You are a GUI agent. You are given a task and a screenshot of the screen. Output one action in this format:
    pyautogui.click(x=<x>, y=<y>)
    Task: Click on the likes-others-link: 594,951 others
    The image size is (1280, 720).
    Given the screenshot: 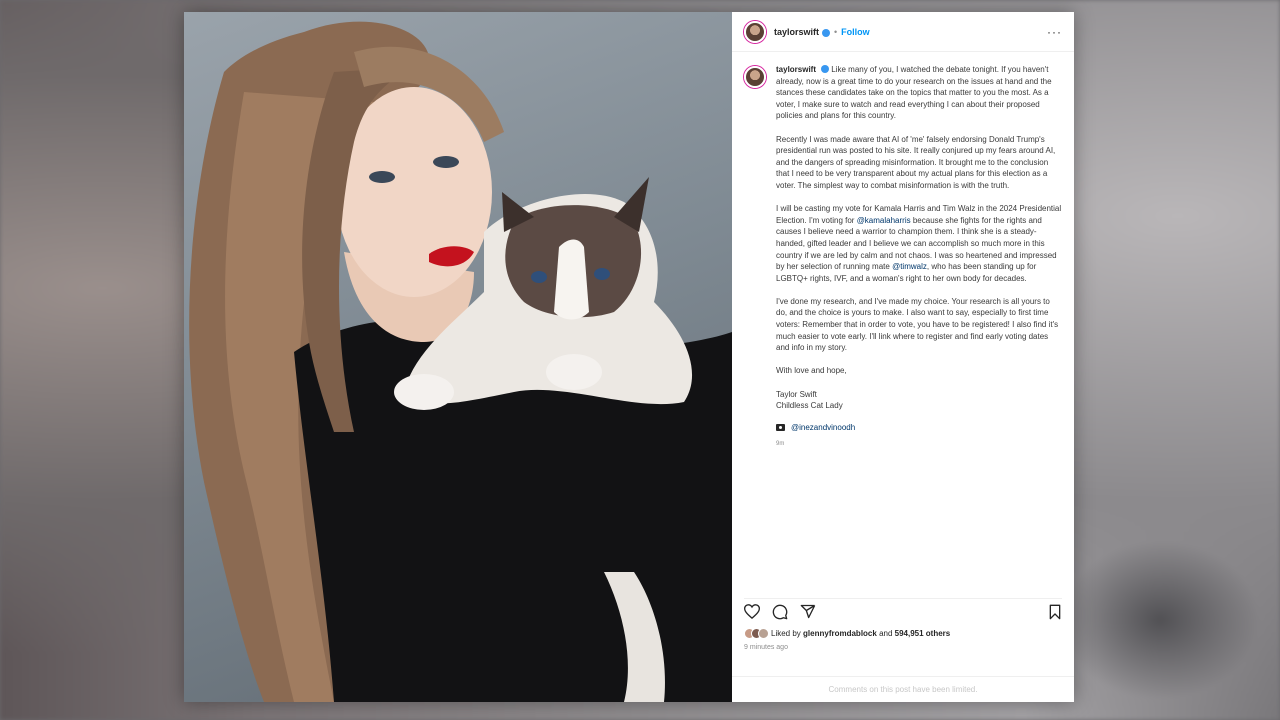 What is the action you would take?
    pyautogui.click(x=923, y=633)
    